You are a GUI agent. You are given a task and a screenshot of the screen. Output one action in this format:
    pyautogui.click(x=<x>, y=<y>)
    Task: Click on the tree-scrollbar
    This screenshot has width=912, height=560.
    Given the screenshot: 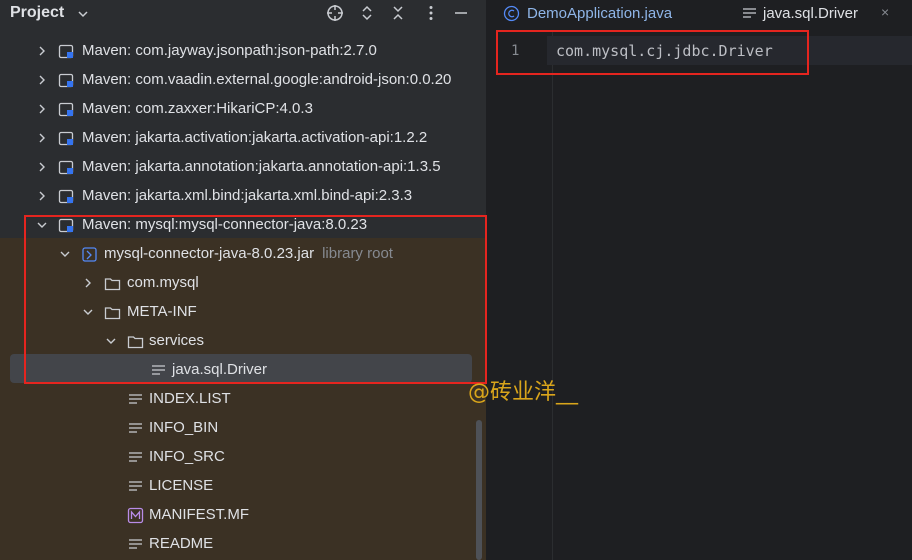 What is the action you would take?
    pyautogui.click(x=479, y=490)
    